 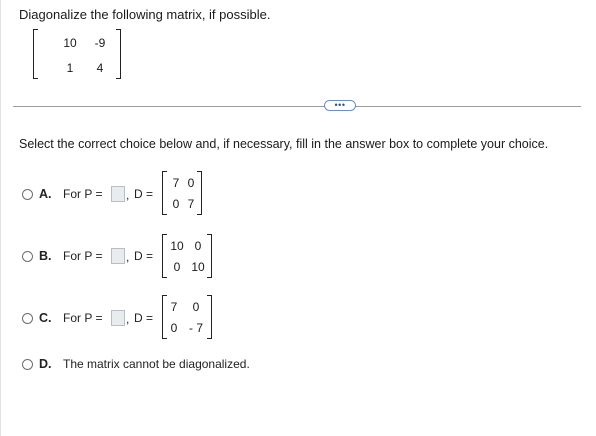 What do you see at coordinates (100, 67) in the screenshot?
I see `matrix-cell: 4` at bounding box center [100, 67].